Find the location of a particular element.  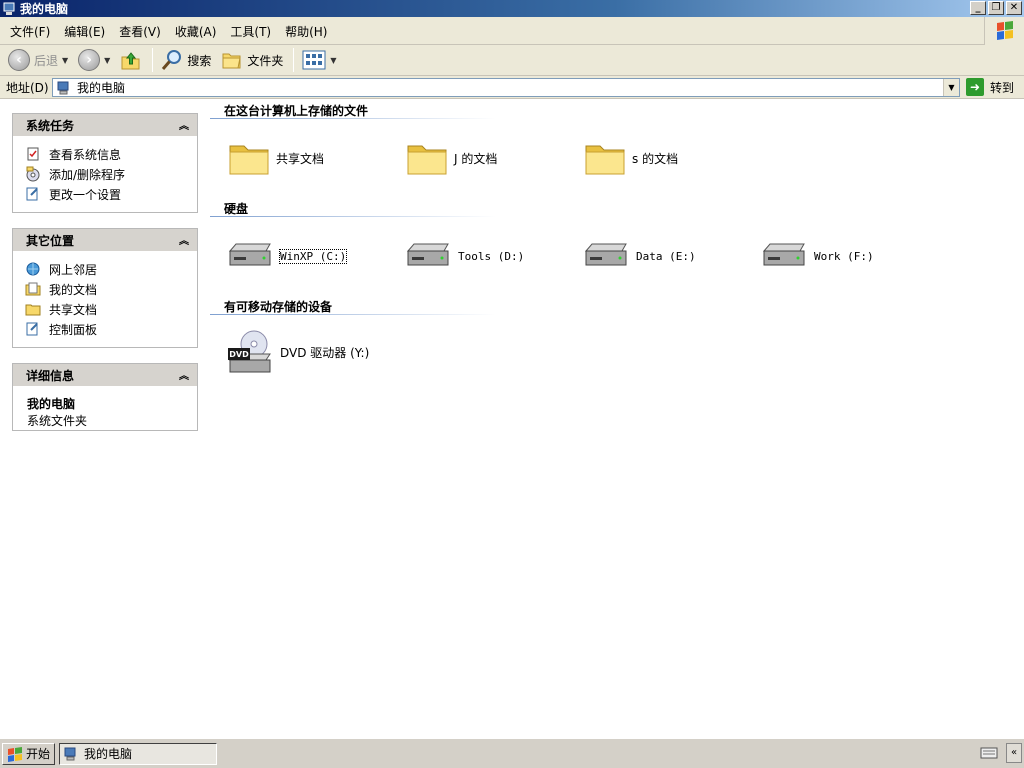

windows-logo is located at coordinates (1004, 31).